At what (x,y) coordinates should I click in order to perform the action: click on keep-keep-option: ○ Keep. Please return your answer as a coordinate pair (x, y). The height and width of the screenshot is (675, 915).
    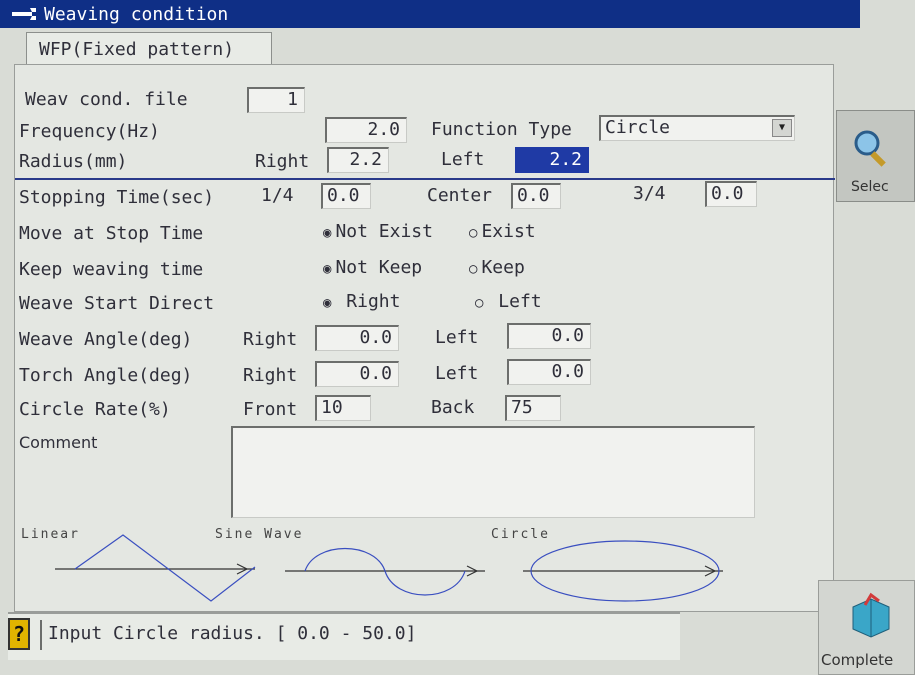
    Looking at the image, I should click on (497, 267).